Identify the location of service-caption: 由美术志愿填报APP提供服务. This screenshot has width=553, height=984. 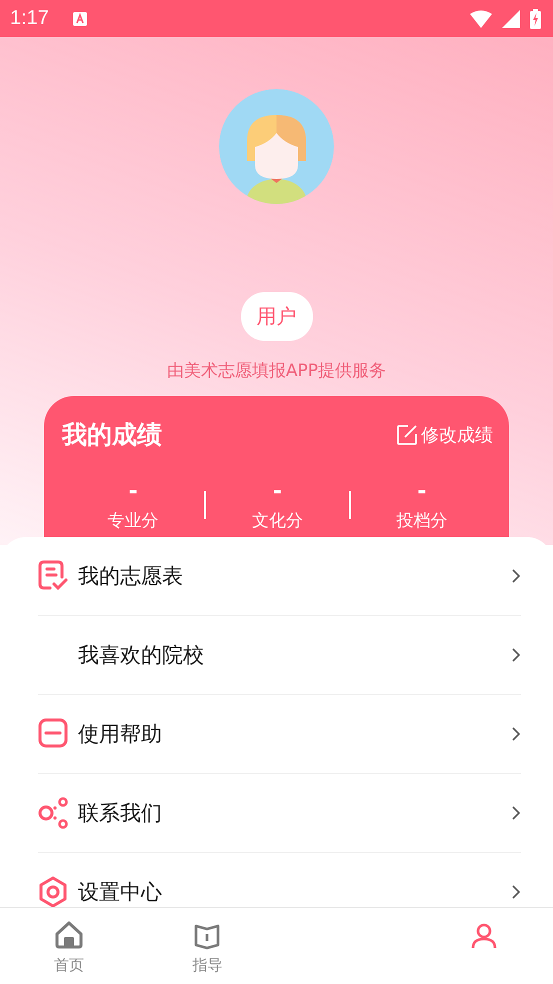
(276, 371).